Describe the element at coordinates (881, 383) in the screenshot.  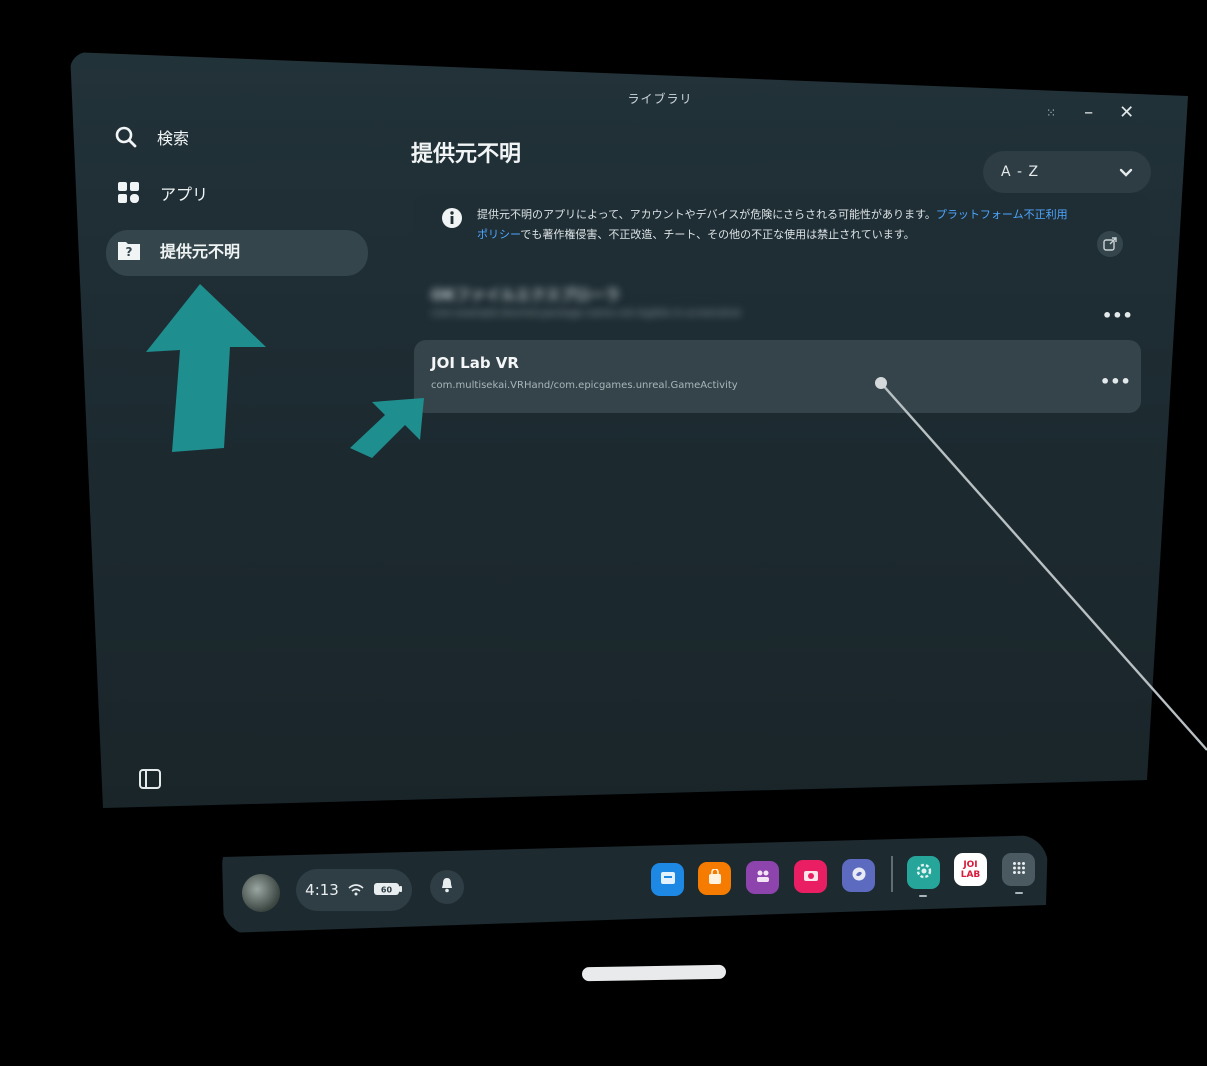
I see `controller-pointer-cursor` at that location.